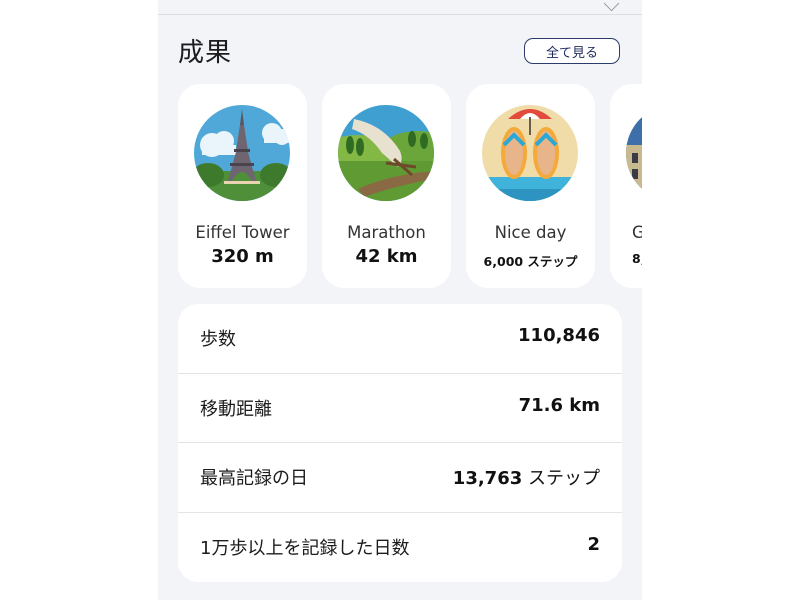 Image resolution: width=800 pixels, height=600 pixels. What do you see at coordinates (386, 256) in the screenshot?
I see `achievement-value: 42 km` at bounding box center [386, 256].